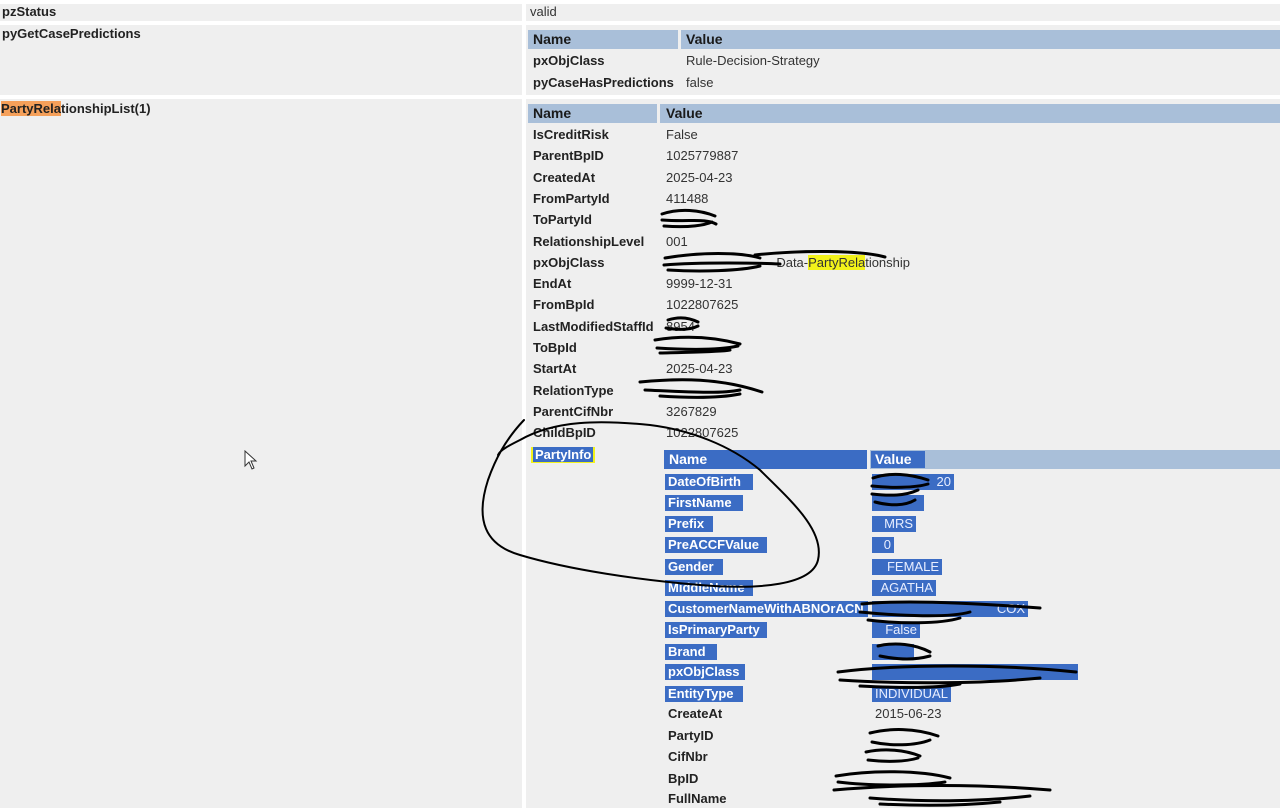 The width and height of the screenshot is (1280, 808). Describe the element at coordinates (571, 134) in the screenshot. I see `partylist-row-name: IsCreditRisk` at that location.